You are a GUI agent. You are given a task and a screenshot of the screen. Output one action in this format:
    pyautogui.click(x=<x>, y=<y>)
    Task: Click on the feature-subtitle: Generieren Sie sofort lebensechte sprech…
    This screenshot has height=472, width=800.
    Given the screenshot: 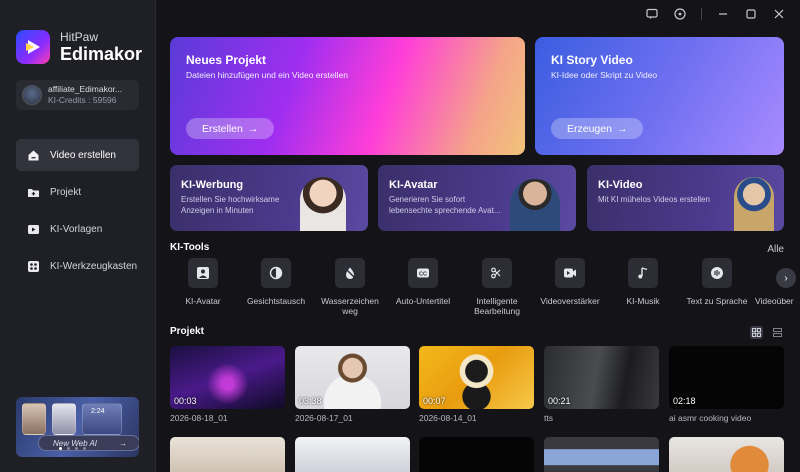 What is the action you would take?
    pyautogui.click(x=445, y=205)
    